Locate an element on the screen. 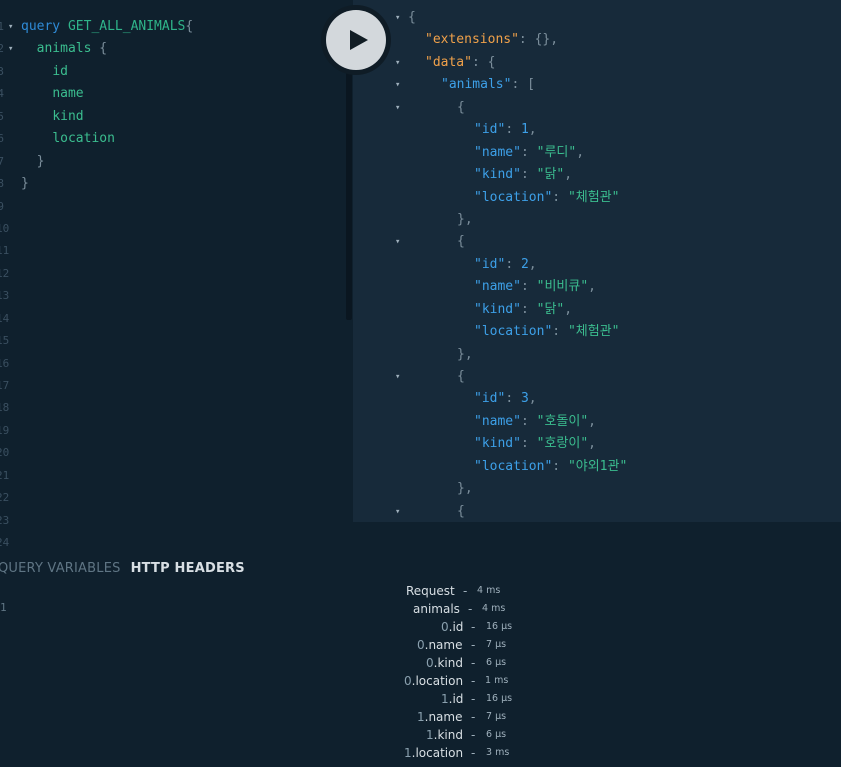  code-text: "name": "비비큐", is located at coordinates (535, 287).